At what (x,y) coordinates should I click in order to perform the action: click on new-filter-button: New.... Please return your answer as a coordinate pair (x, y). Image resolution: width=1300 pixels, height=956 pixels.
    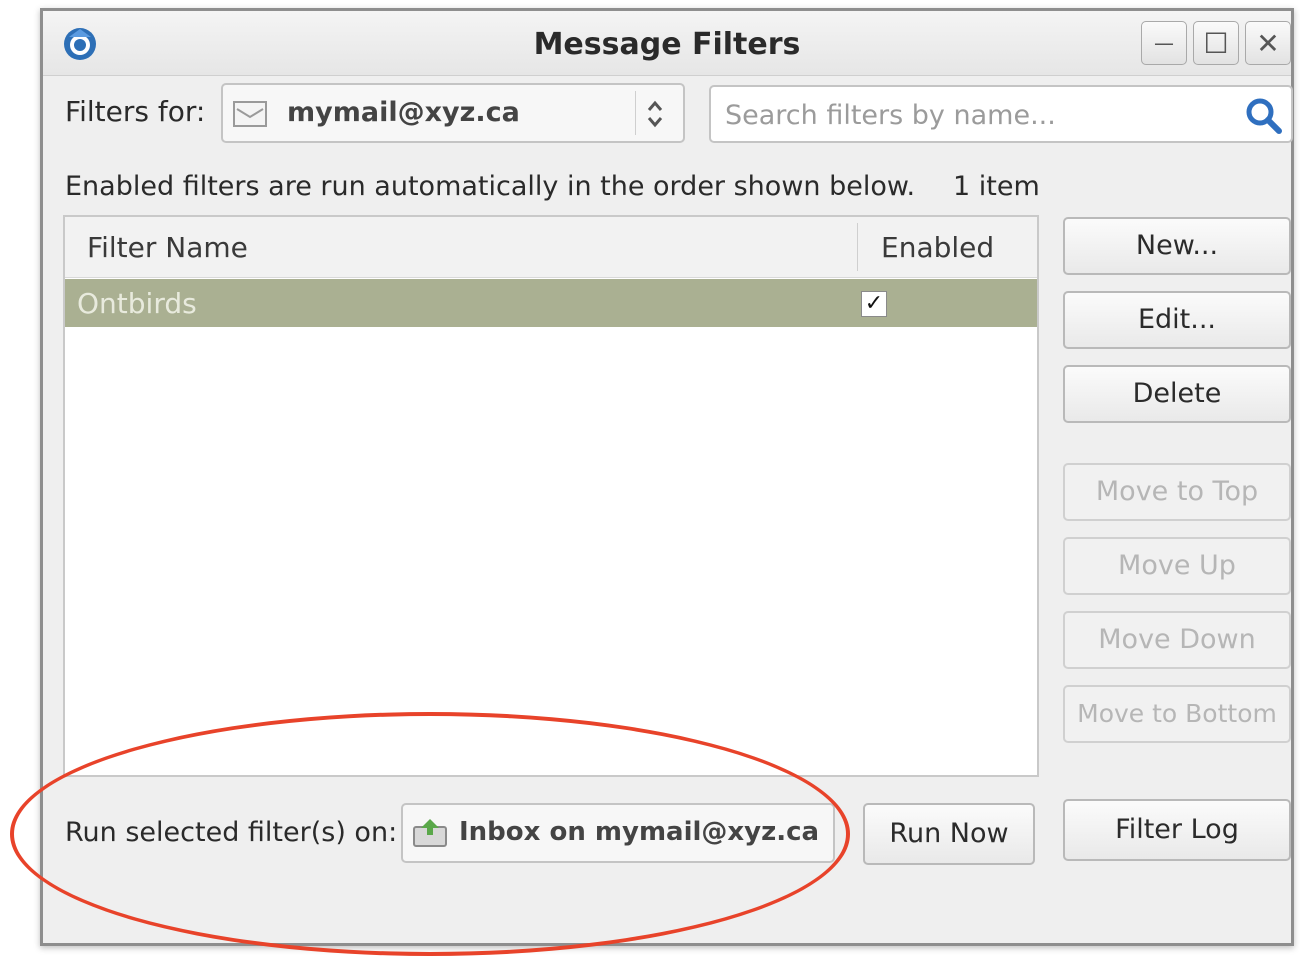
    Looking at the image, I should click on (1177, 246).